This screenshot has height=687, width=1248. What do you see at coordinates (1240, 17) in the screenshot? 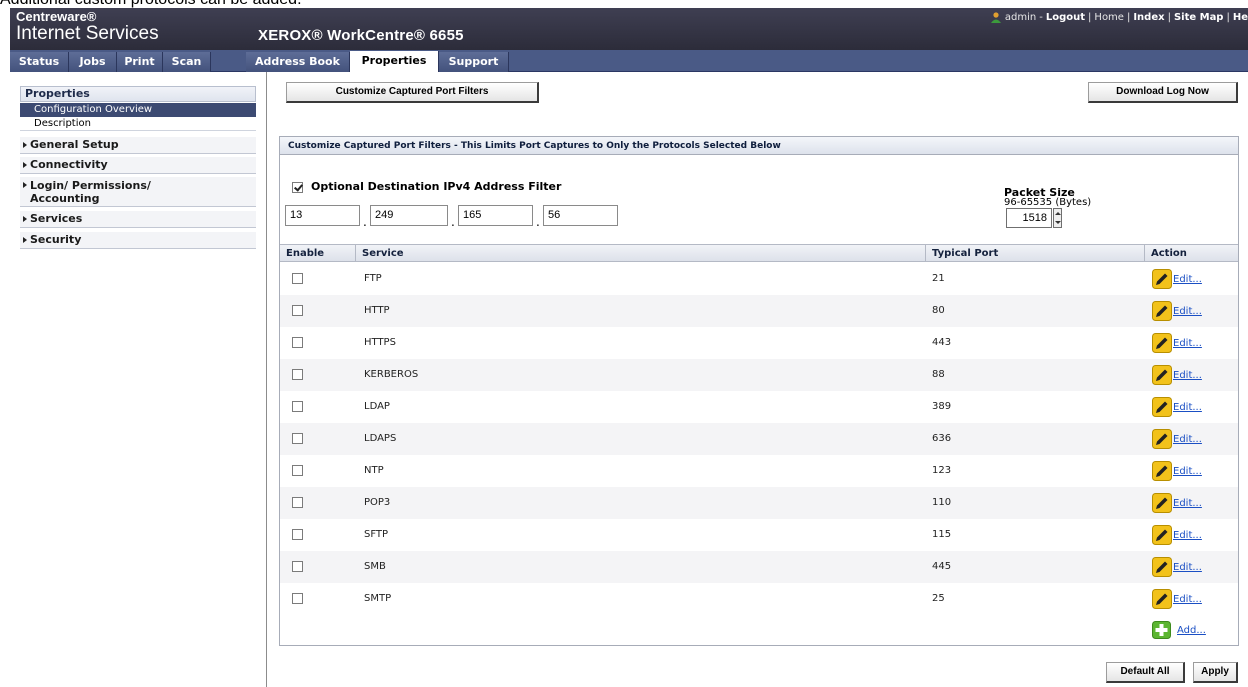
I see `help-link: He` at bounding box center [1240, 17].